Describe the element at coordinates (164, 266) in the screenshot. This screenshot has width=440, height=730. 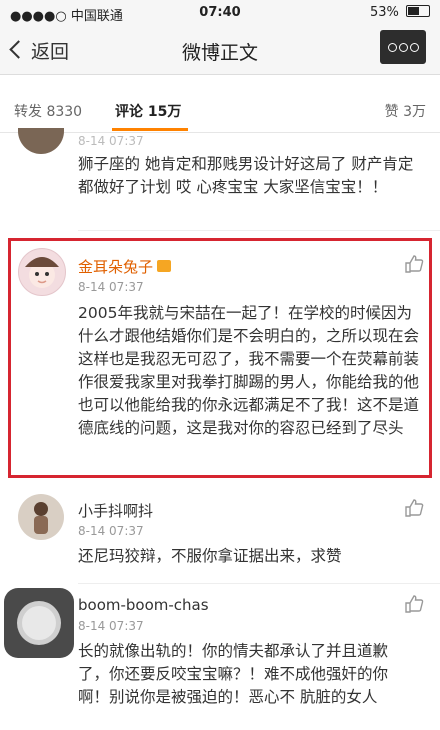
I see `vip-badge-icon` at that location.